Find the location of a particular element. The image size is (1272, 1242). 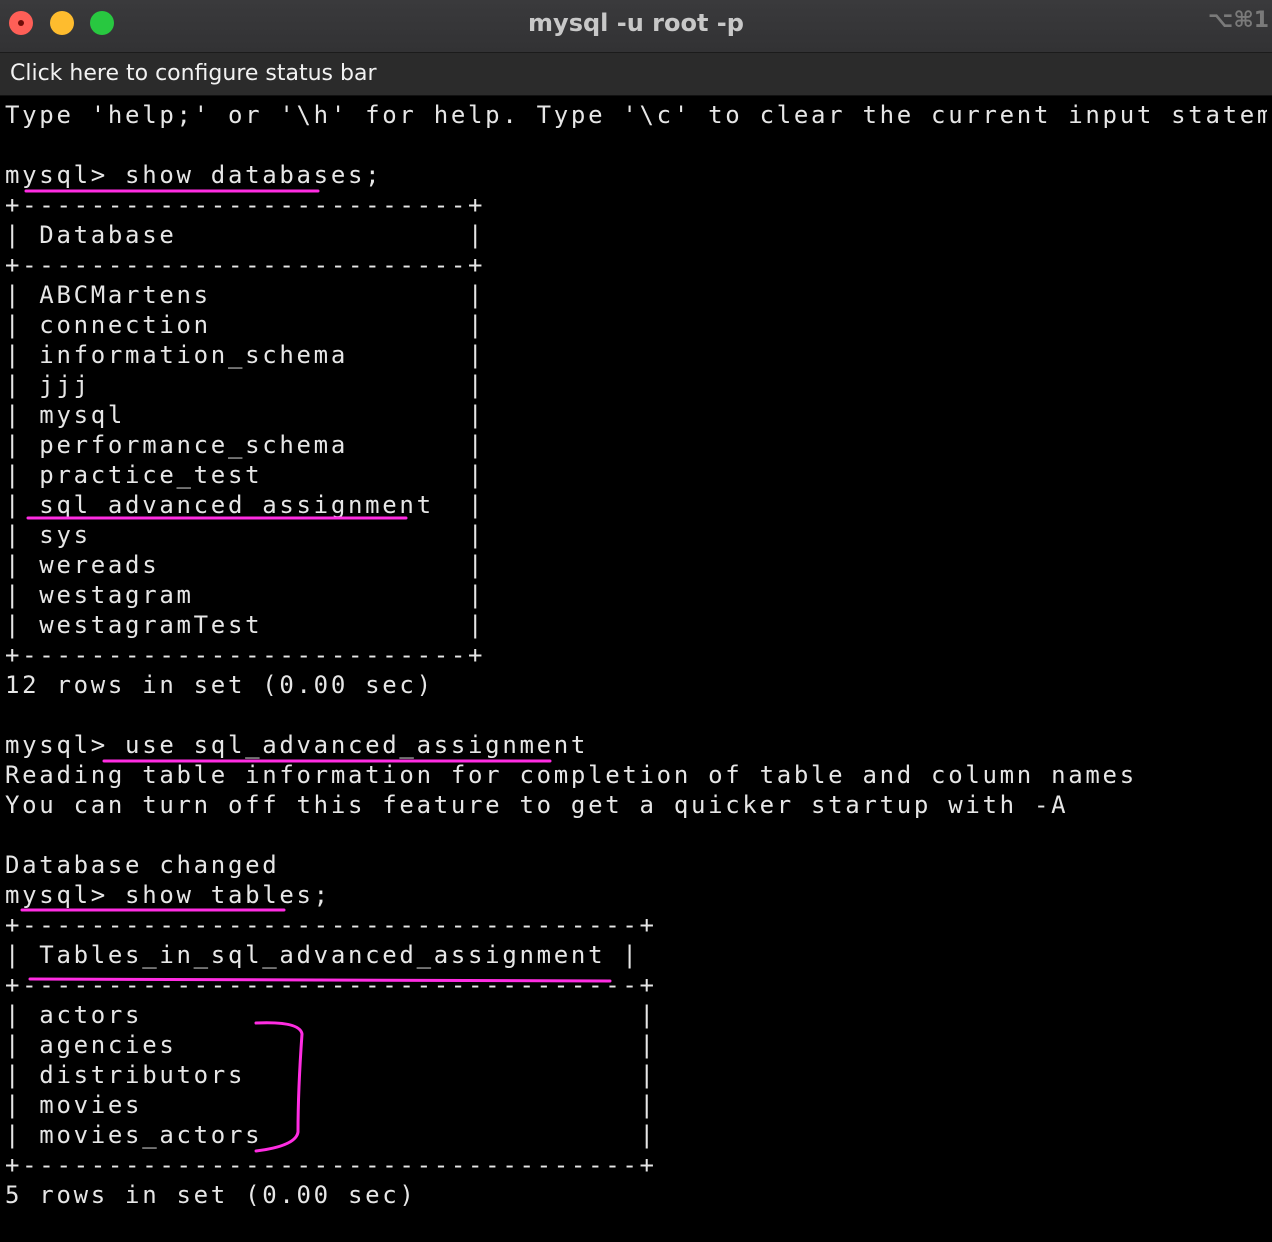

window-titlebar: mysql -u root -p ⌥⌘1 is located at coordinates (636, 26).